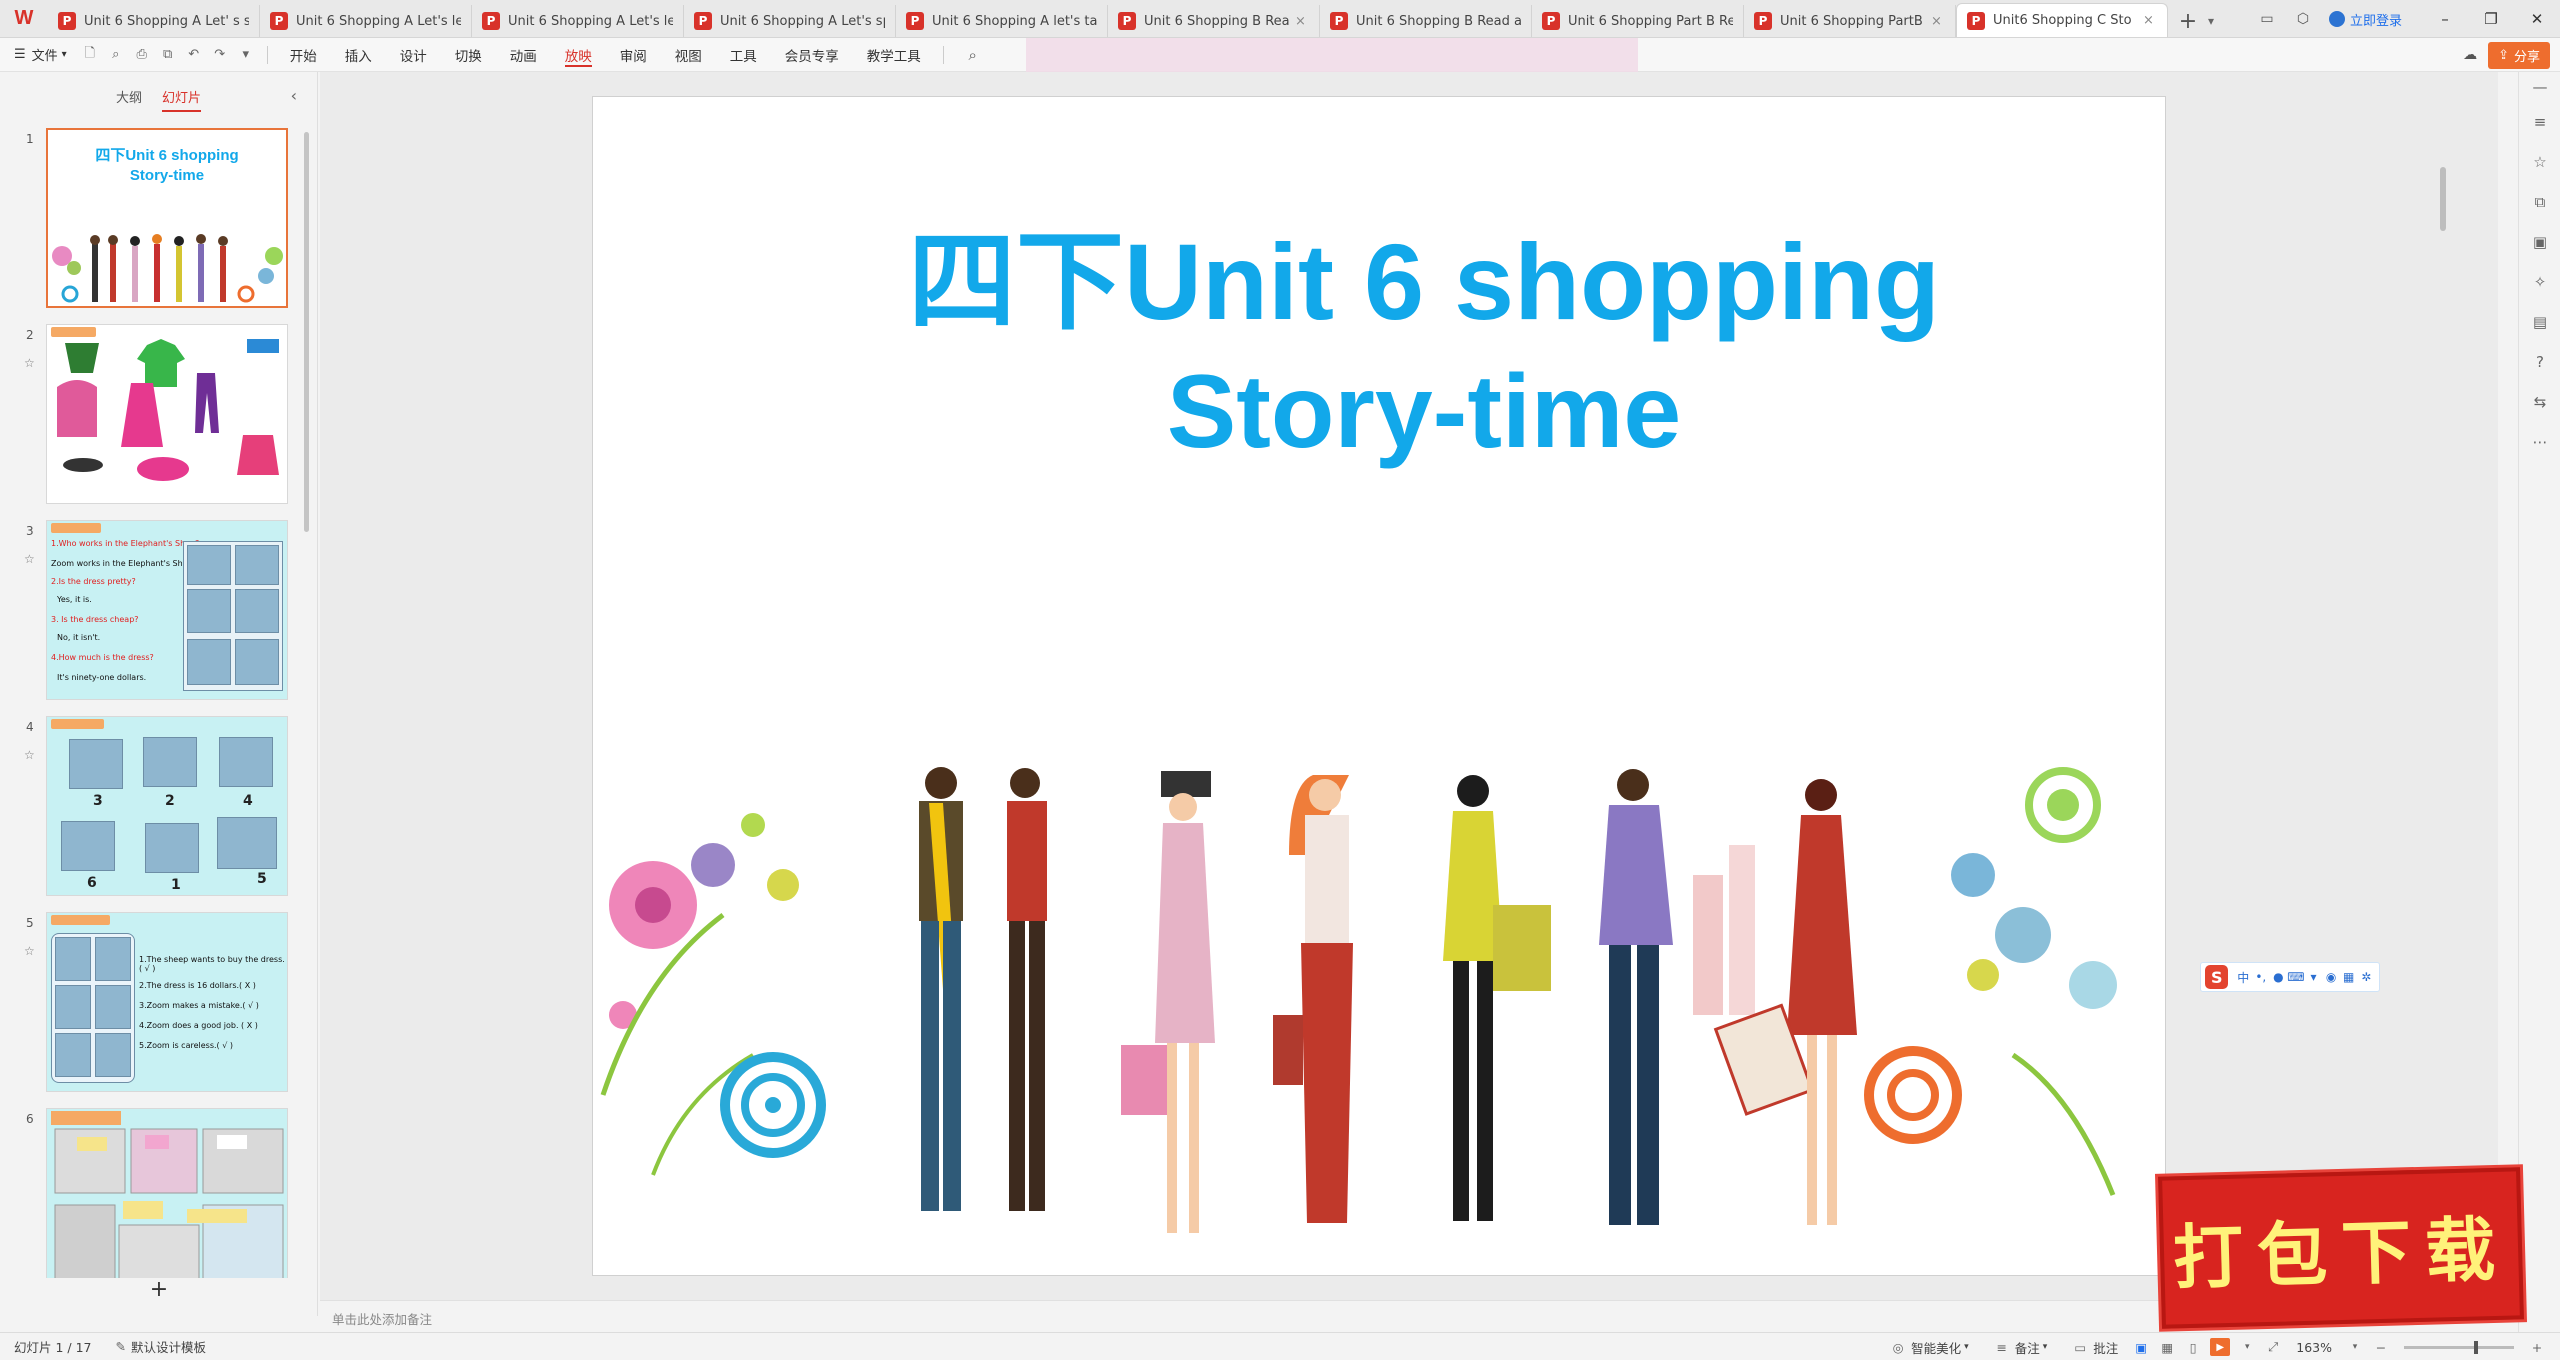 The width and height of the screenshot is (2560, 1360). Describe the element at coordinates (1426, 21) in the screenshot. I see `document-tab: P Unit 6 Shopping B Read and` at that location.